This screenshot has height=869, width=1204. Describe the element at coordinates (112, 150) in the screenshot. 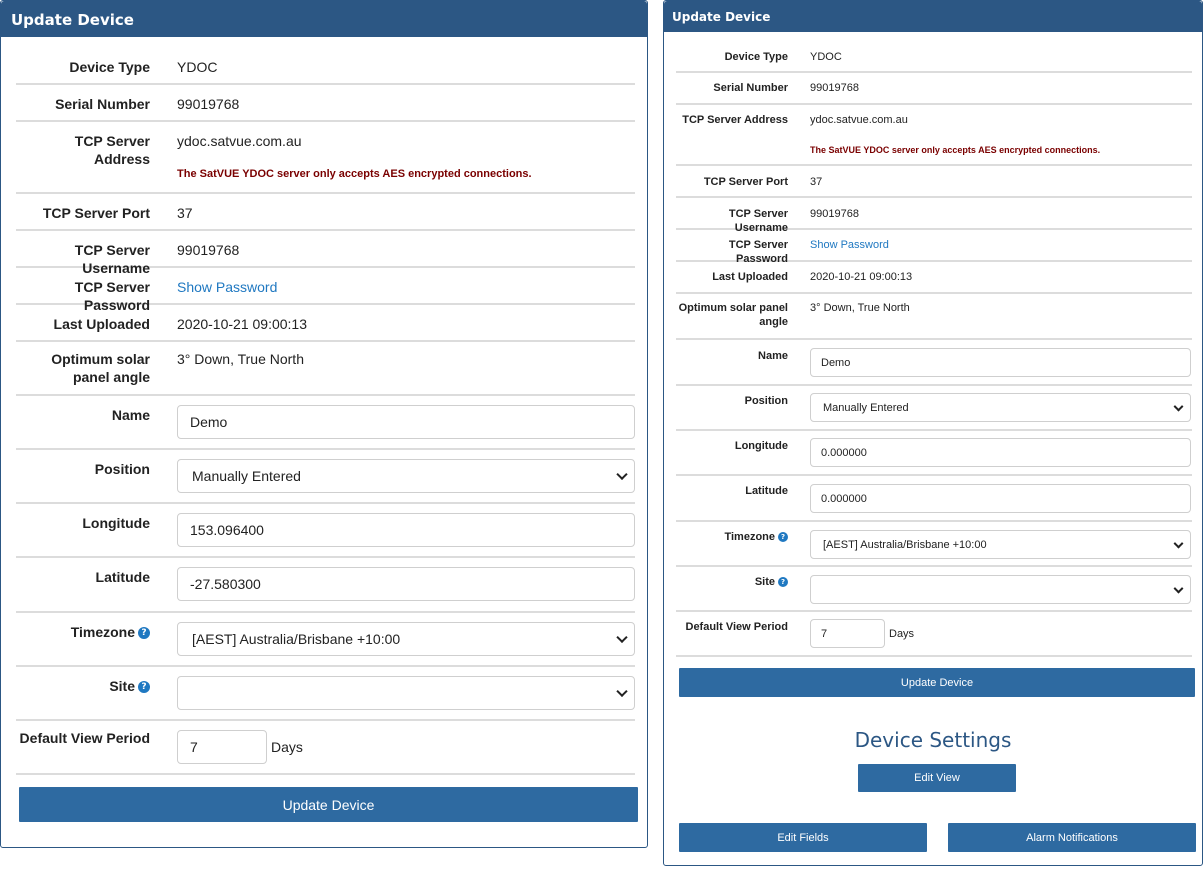

I see `tcp-server-address-label: TCP Server Address` at that location.